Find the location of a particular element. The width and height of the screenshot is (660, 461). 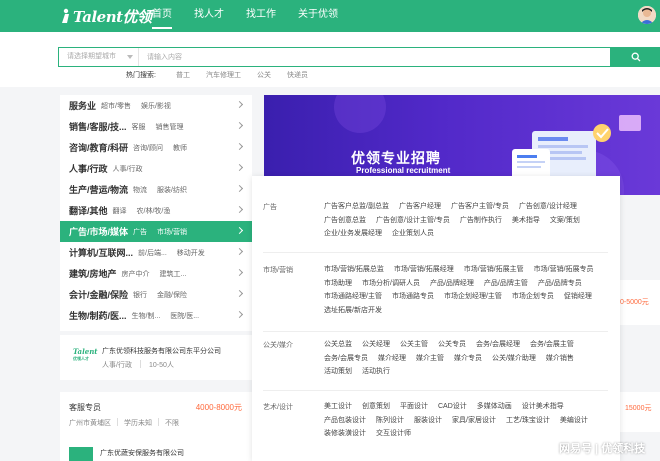

dropdown-link: 市场/营销/拓展专员 is located at coordinates (564, 270).